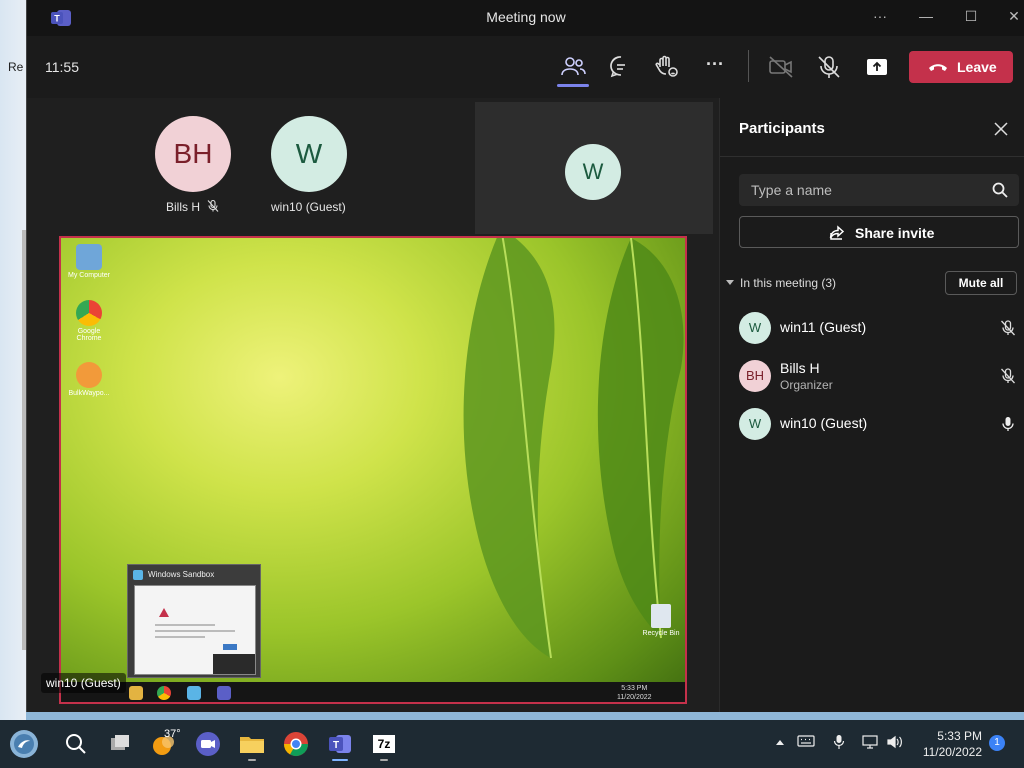 This screenshot has height=768, width=1024. I want to click on in-meeting-section-header: In this meeting (3), so click(781, 283).